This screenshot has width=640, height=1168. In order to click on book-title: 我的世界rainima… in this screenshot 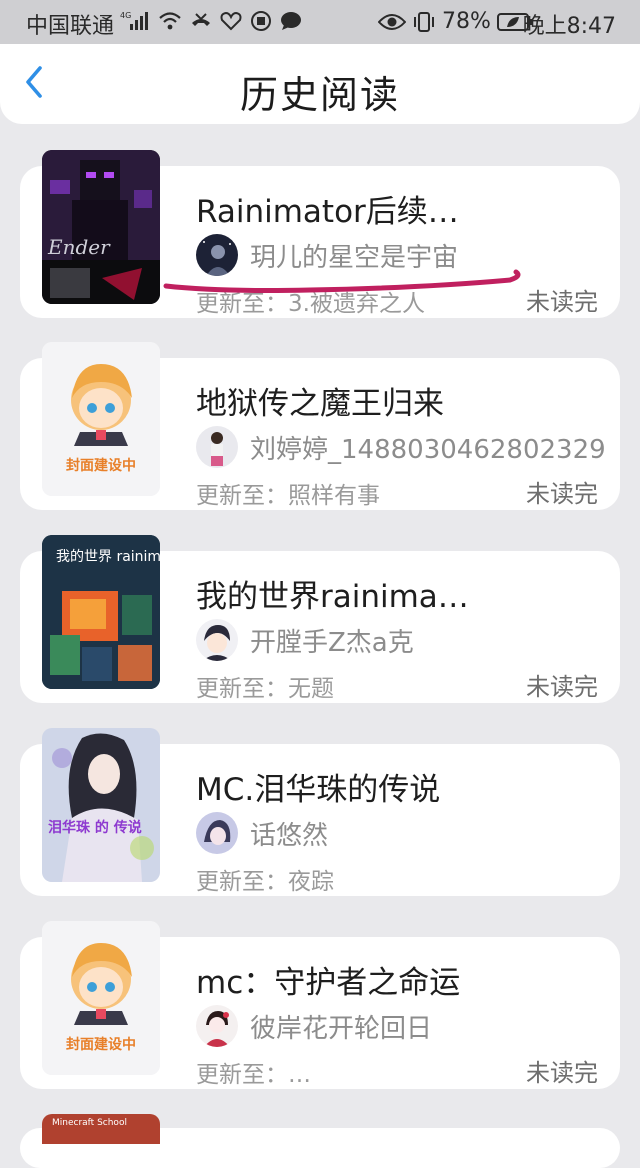, I will do `click(332, 597)`.